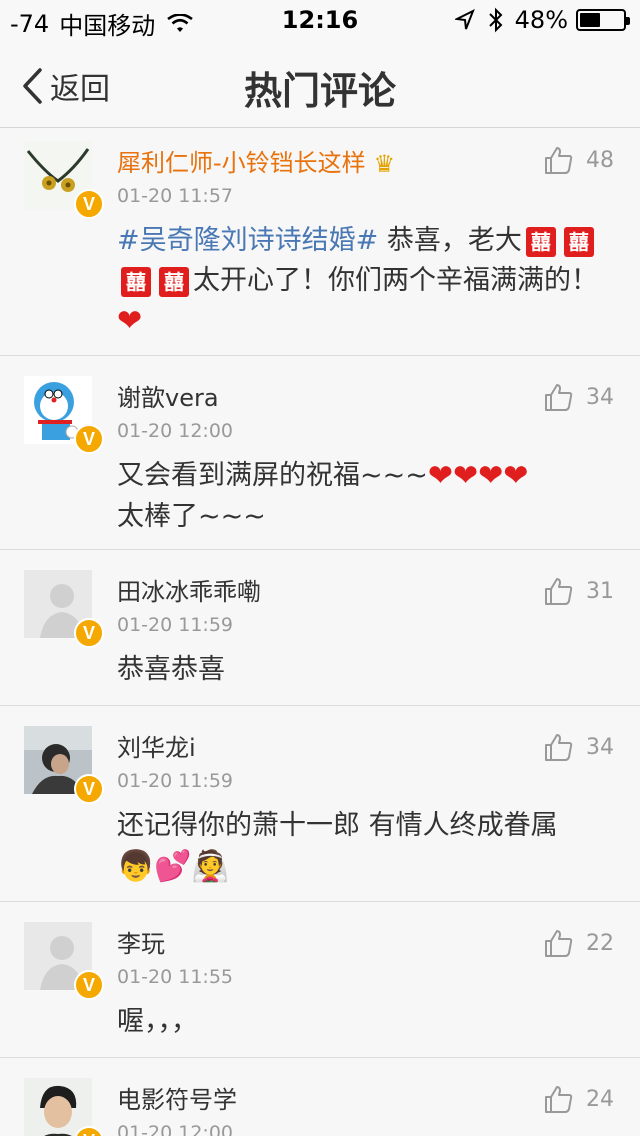 This screenshot has width=640, height=1136. I want to click on comment-text-part: 太棒了~~~, so click(191, 516).